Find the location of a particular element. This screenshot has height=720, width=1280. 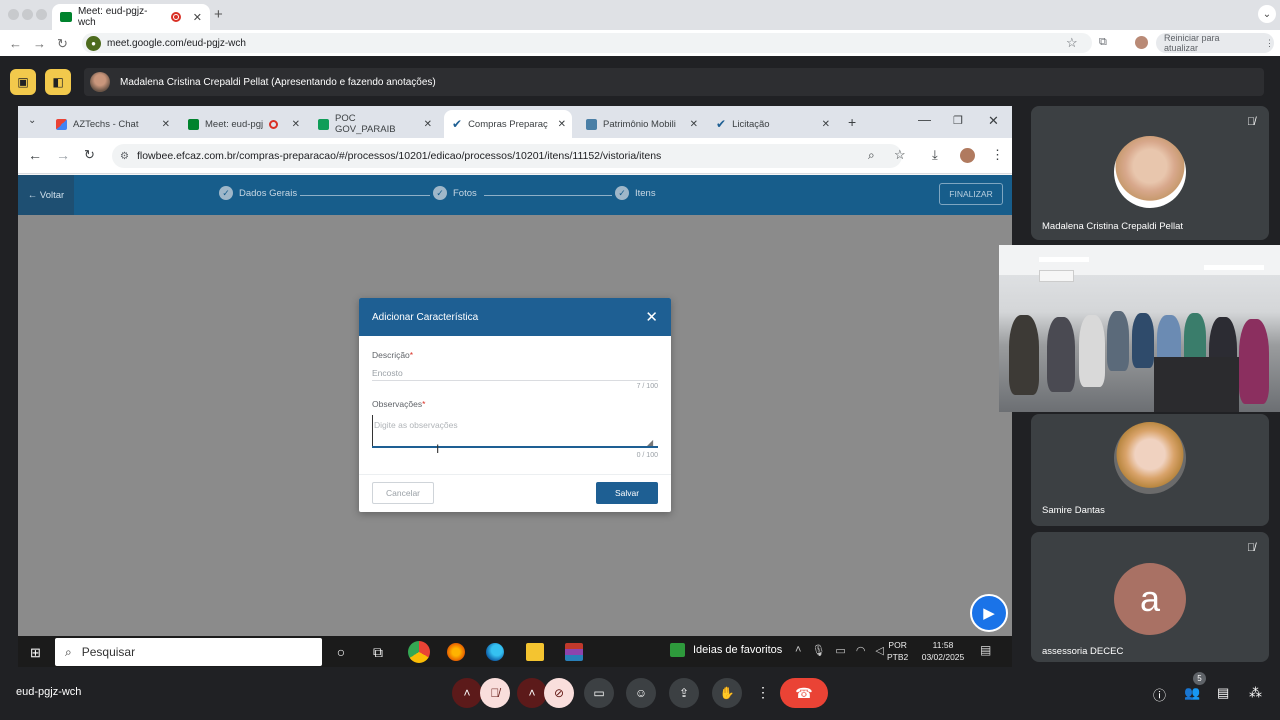

taskbar-search: ⌕ Pesquisar is located at coordinates (188, 652).